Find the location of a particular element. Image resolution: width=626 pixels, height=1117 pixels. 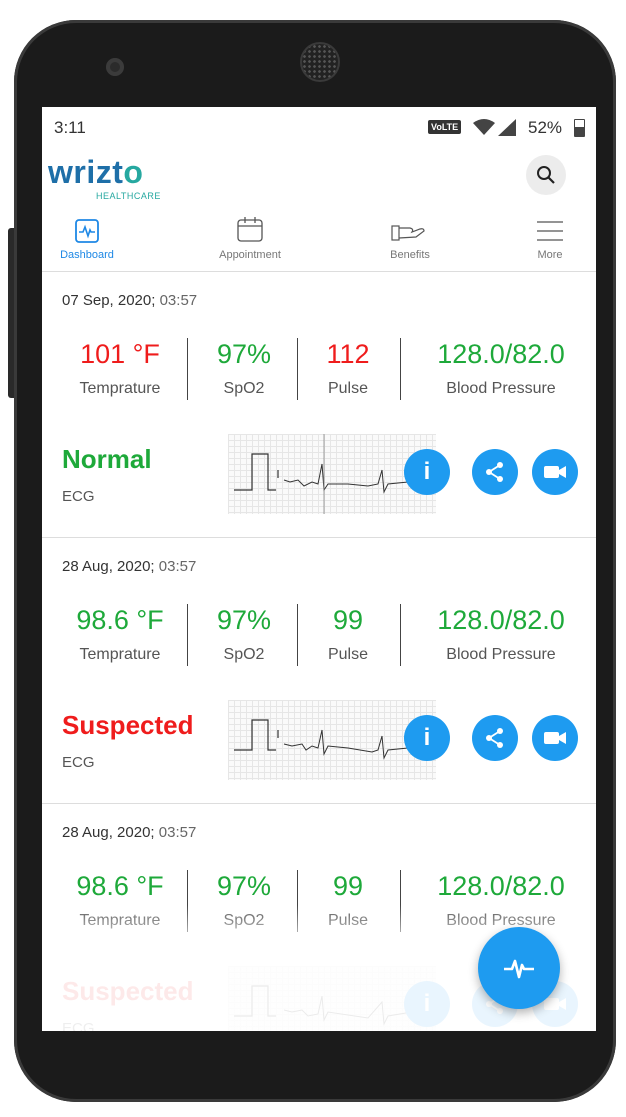

tab-appointment-label: Appointment is located at coordinates (250, 255).